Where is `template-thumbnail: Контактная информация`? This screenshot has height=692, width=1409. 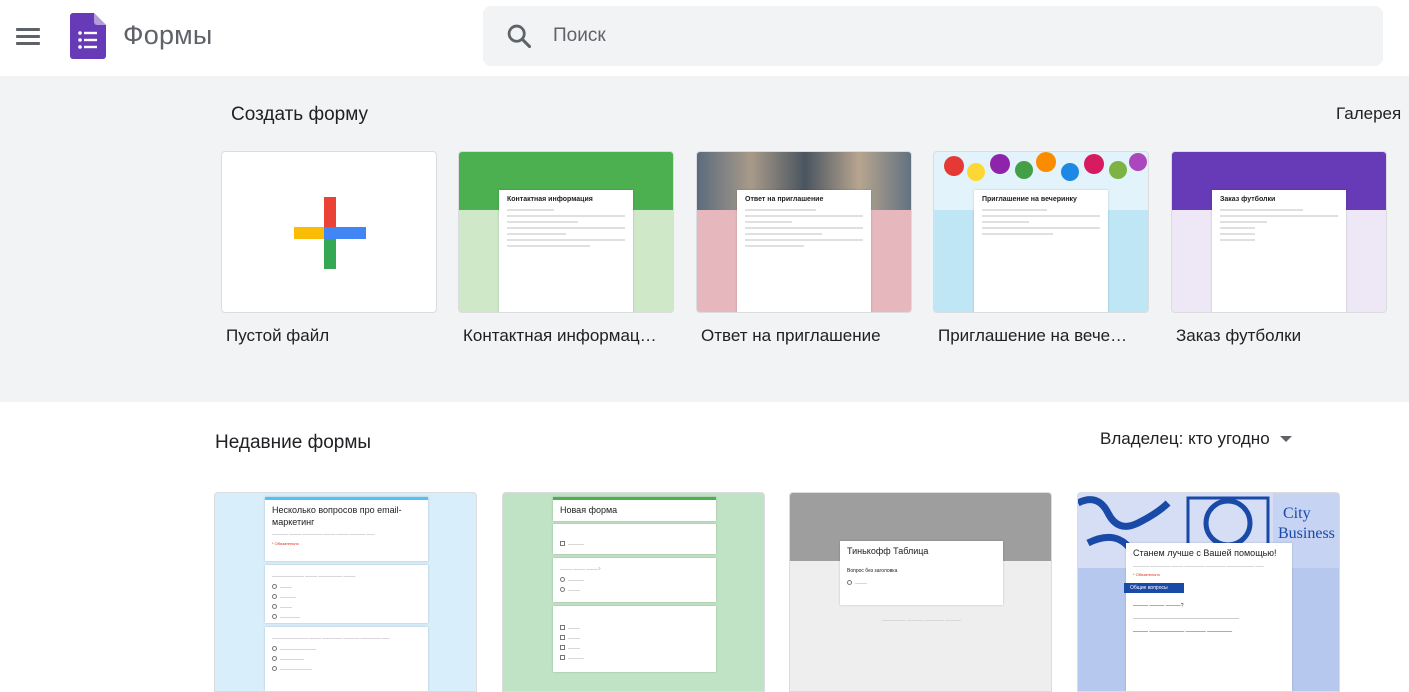
template-thumbnail: Контактная информация is located at coordinates (566, 232).